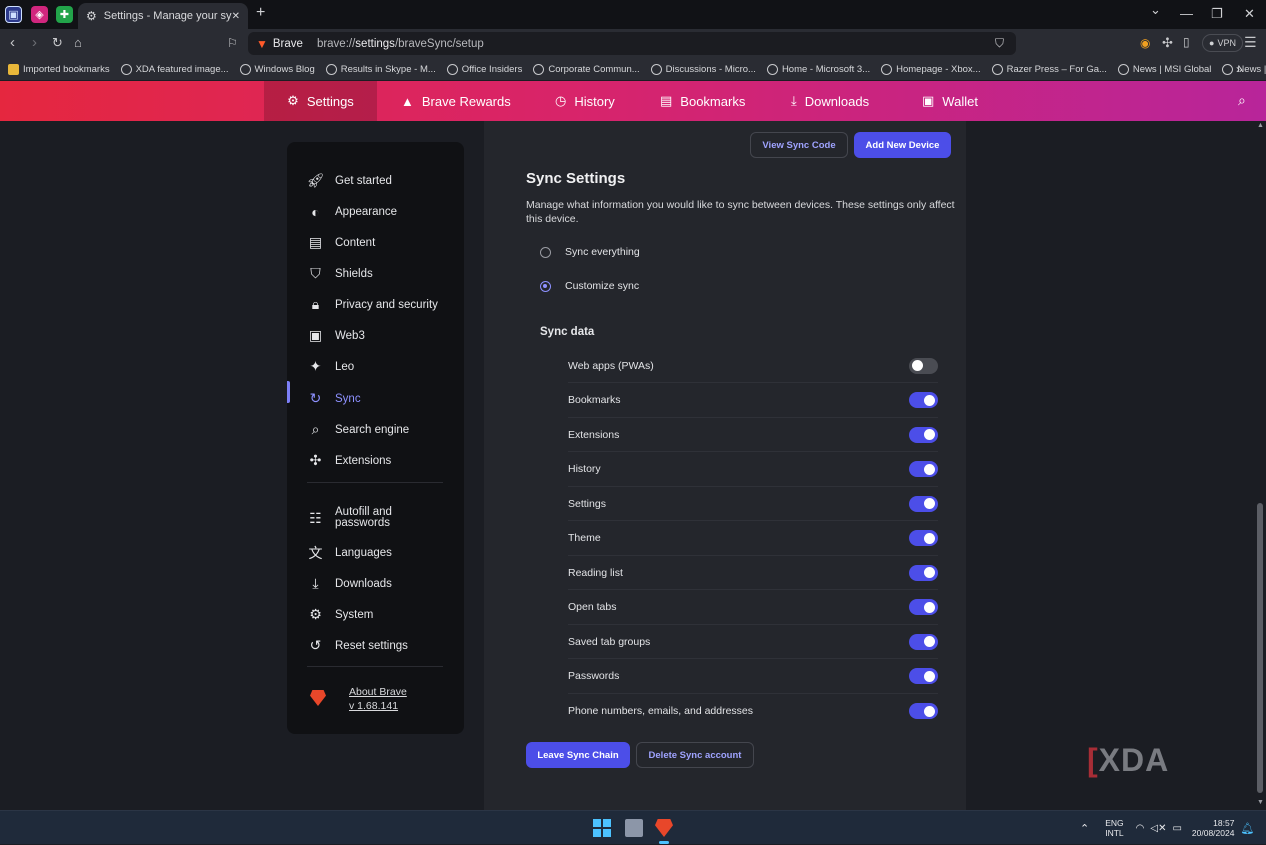 This screenshot has height=845, width=1266. Describe the element at coordinates (34, 42) in the screenshot. I see `forward-icon: ›` at that location.